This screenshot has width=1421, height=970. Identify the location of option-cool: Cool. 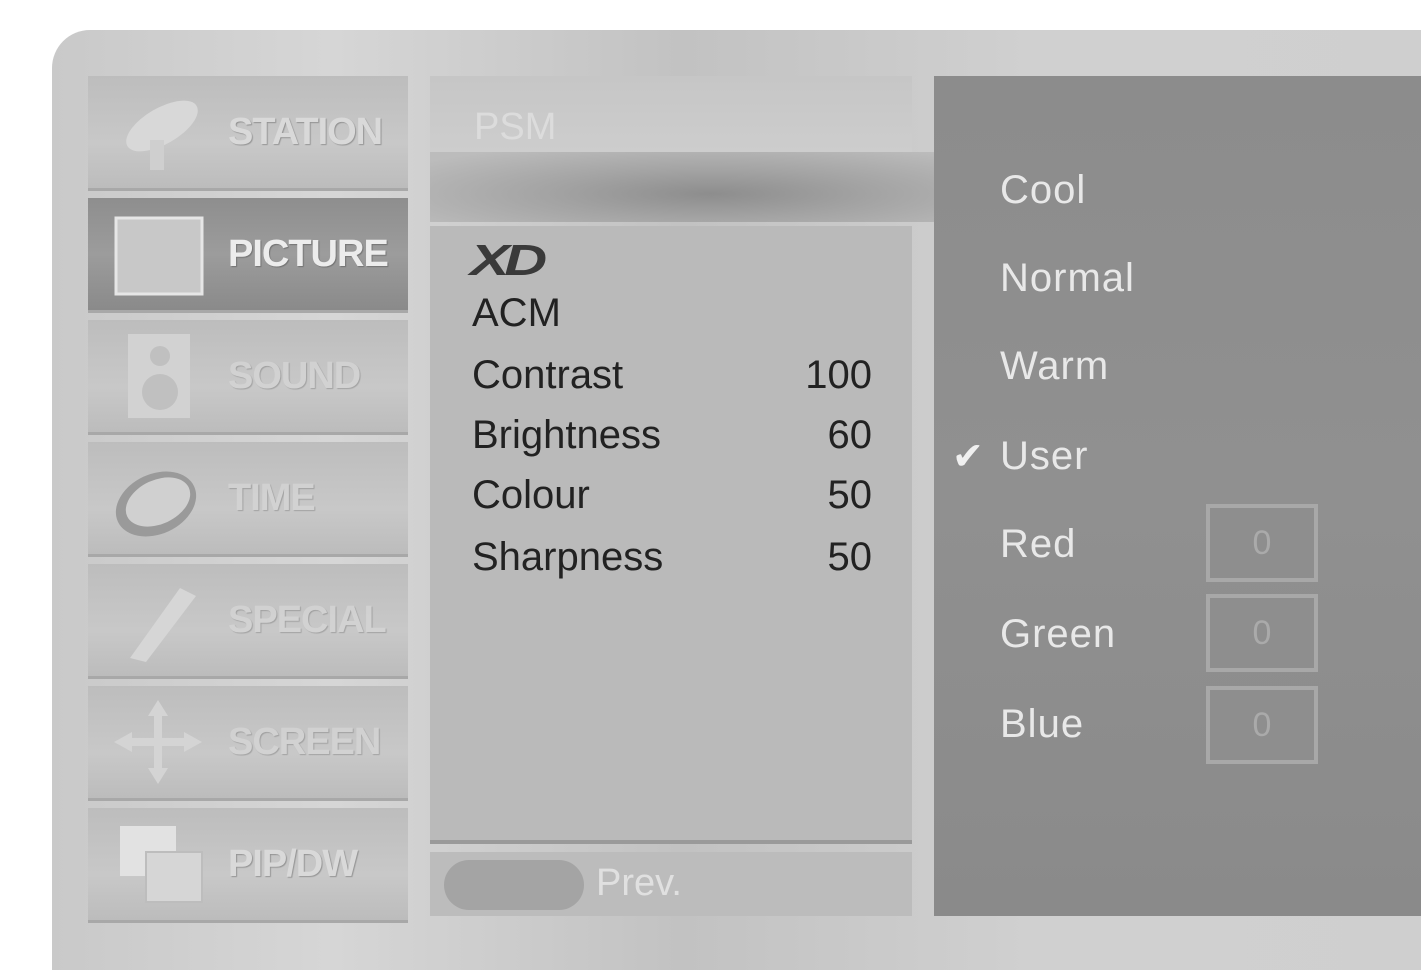
(1043, 190).